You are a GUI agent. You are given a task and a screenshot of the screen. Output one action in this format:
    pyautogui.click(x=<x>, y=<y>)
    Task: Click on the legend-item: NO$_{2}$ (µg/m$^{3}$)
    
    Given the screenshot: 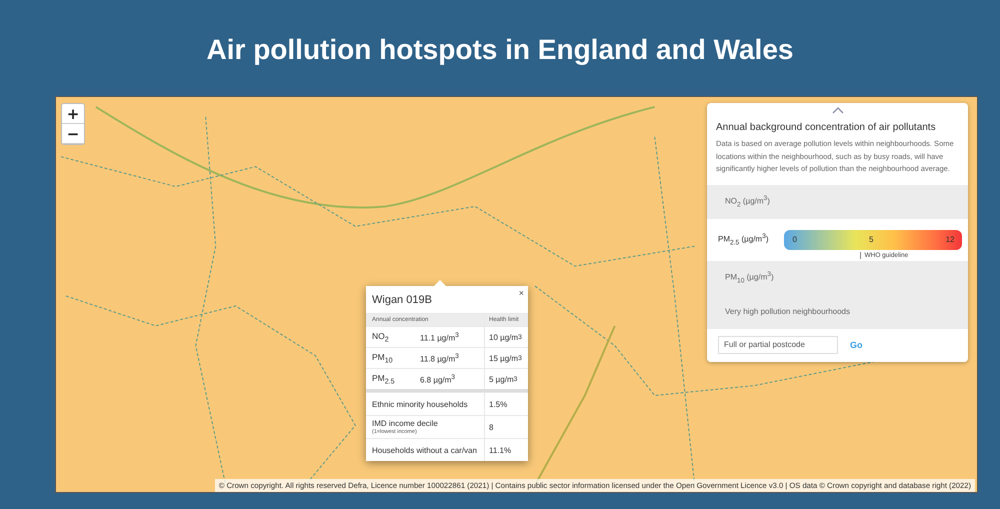 What is the action you would take?
    pyautogui.click(x=837, y=201)
    